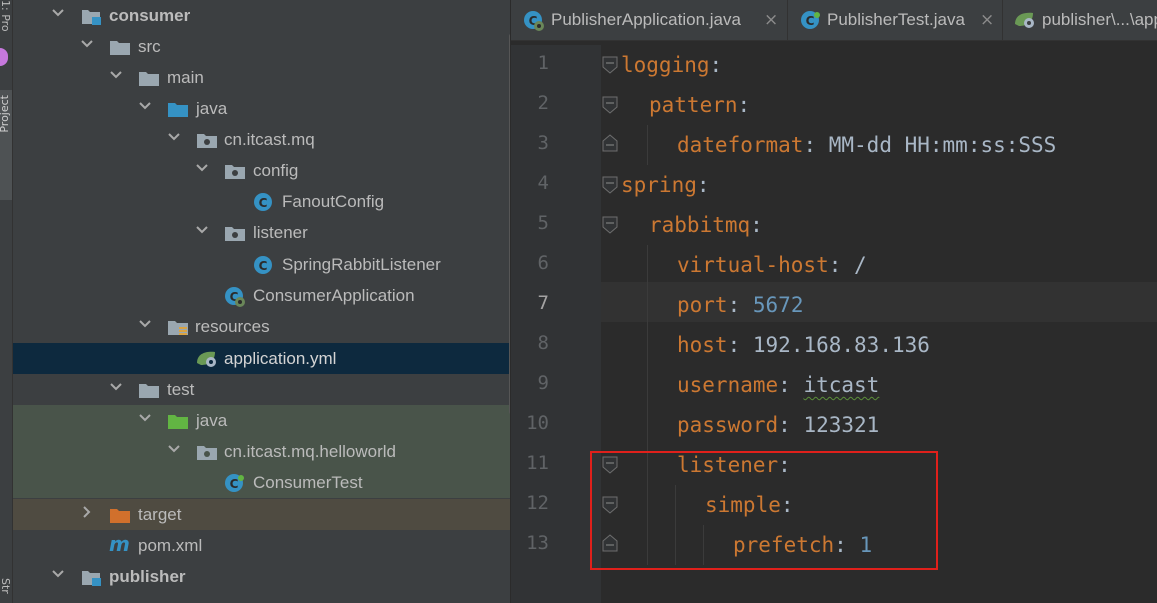 This screenshot has width=1157, height=603. Describe the element at coordinates (543, 143) in the screenshot. I see `line-number: 3` at that location.